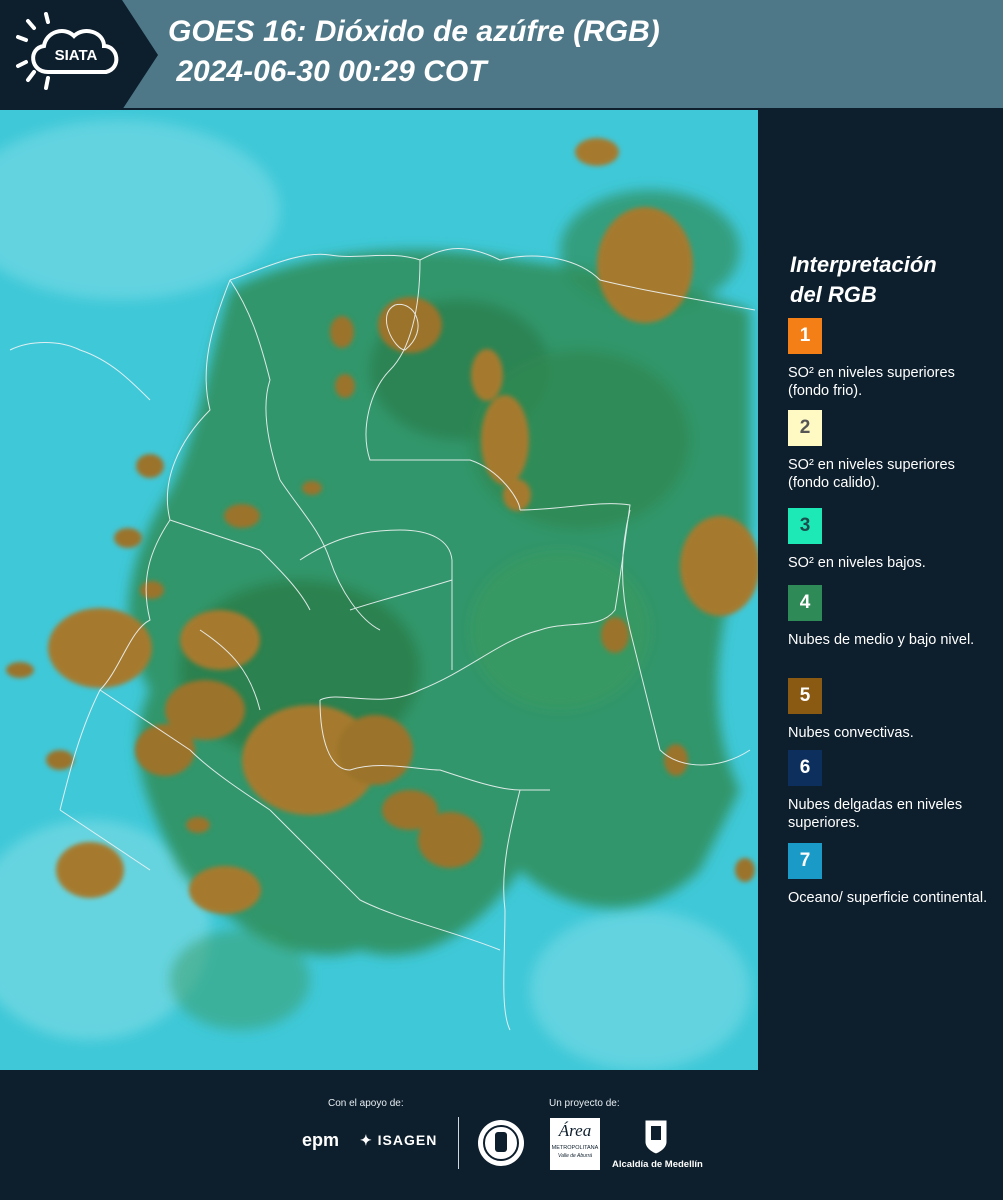 This screenshot has width=1003, height=1200. Describe the element at coordinates (366, 1140) in the screenshot. I see `isagen-icon: ✦` at that location.